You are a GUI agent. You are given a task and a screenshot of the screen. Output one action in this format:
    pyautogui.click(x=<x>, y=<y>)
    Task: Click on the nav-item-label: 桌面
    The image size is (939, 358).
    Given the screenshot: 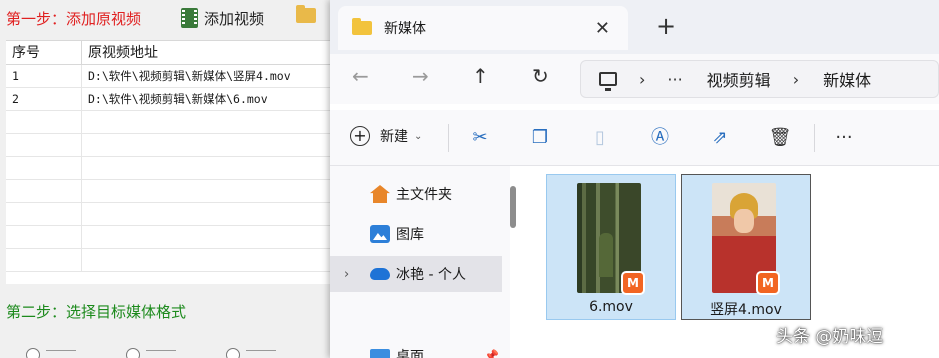 What is the action you would take?
    pyautogui.click(x=410, y=353)
    